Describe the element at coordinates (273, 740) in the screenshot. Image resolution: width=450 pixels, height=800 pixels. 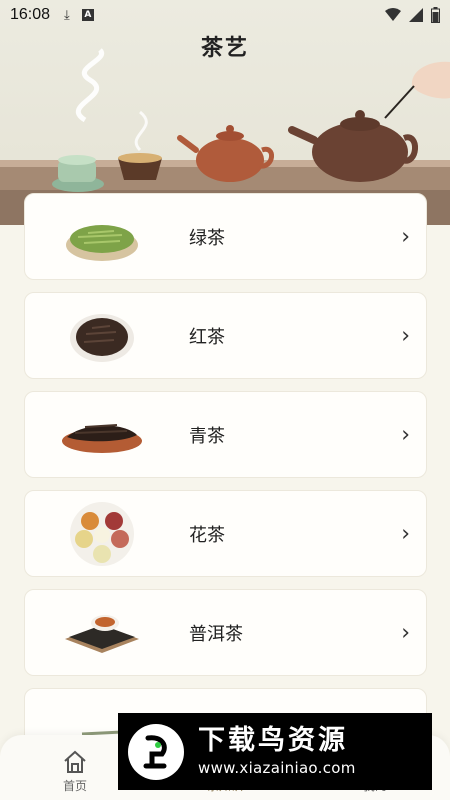
I see `watermark-title: 下载鸟资源` at that location.